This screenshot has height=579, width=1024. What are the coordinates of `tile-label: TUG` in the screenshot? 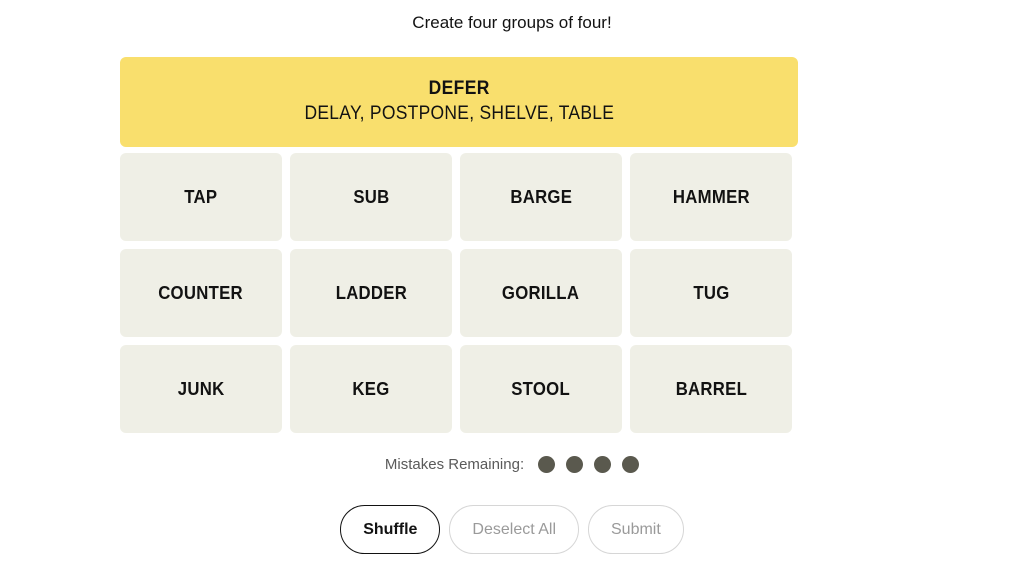 It's located at (711, 292).